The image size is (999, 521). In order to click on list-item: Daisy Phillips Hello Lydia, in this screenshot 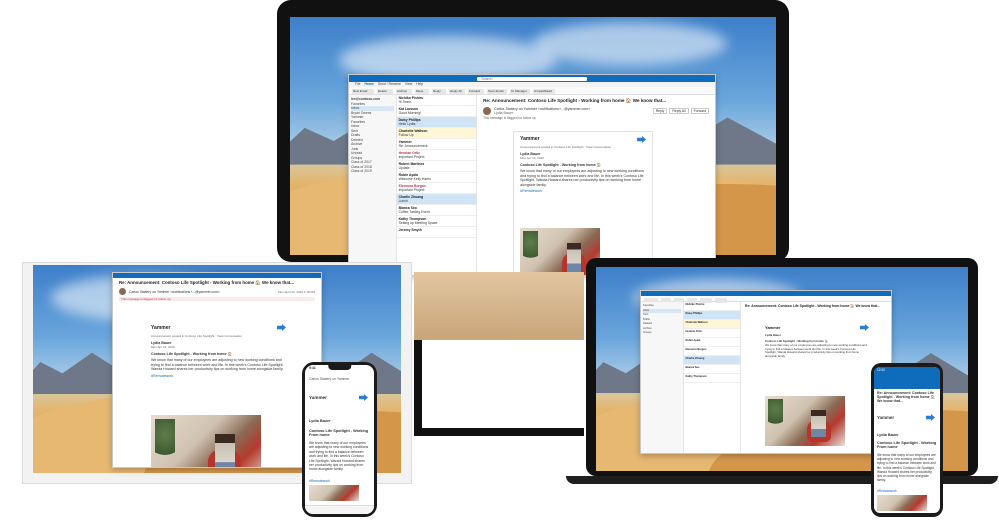, I will do `click(436, 122)`.